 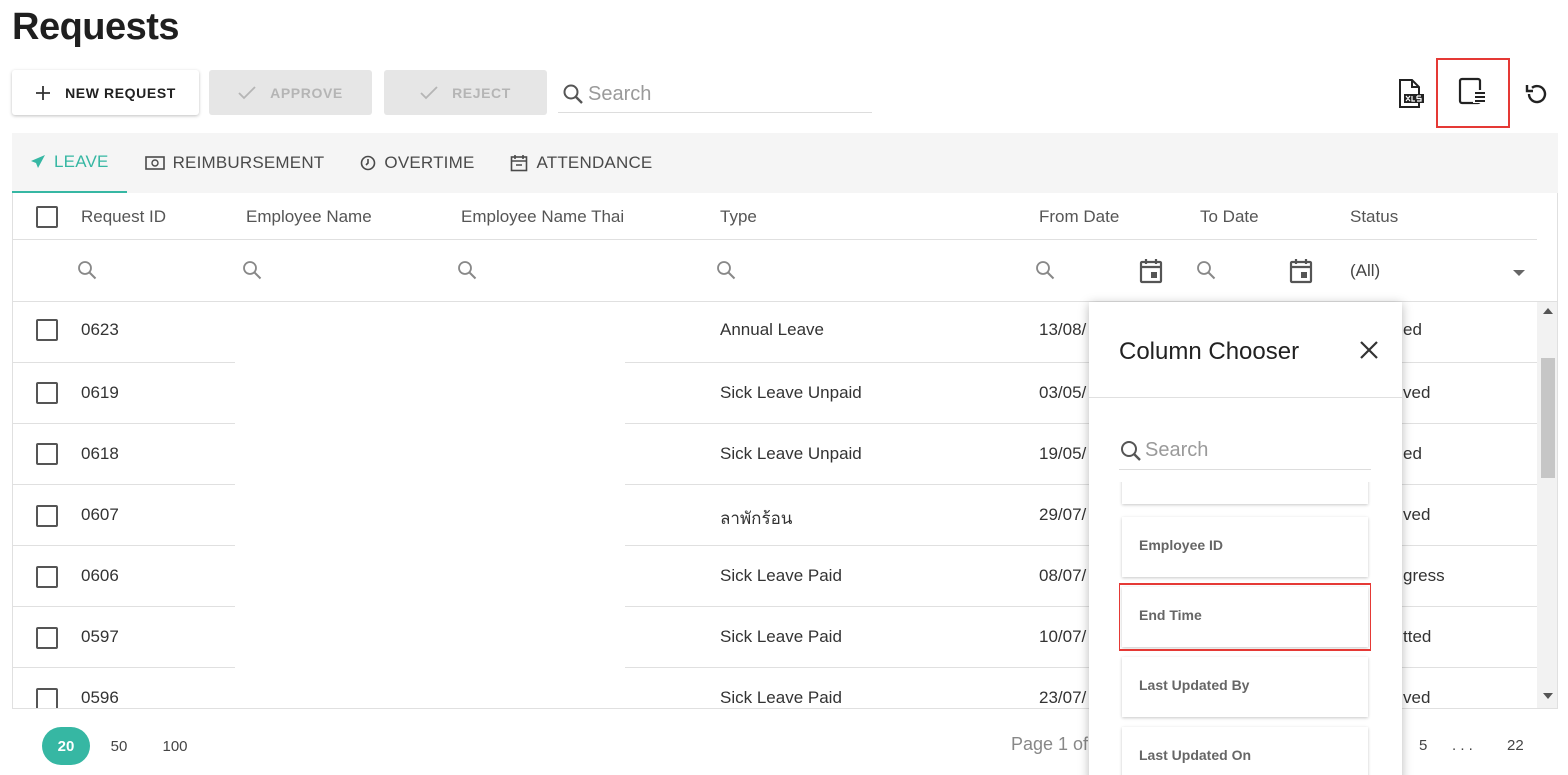 I want to click on tab-leave: LEAVE, so click(x=69, y=163).